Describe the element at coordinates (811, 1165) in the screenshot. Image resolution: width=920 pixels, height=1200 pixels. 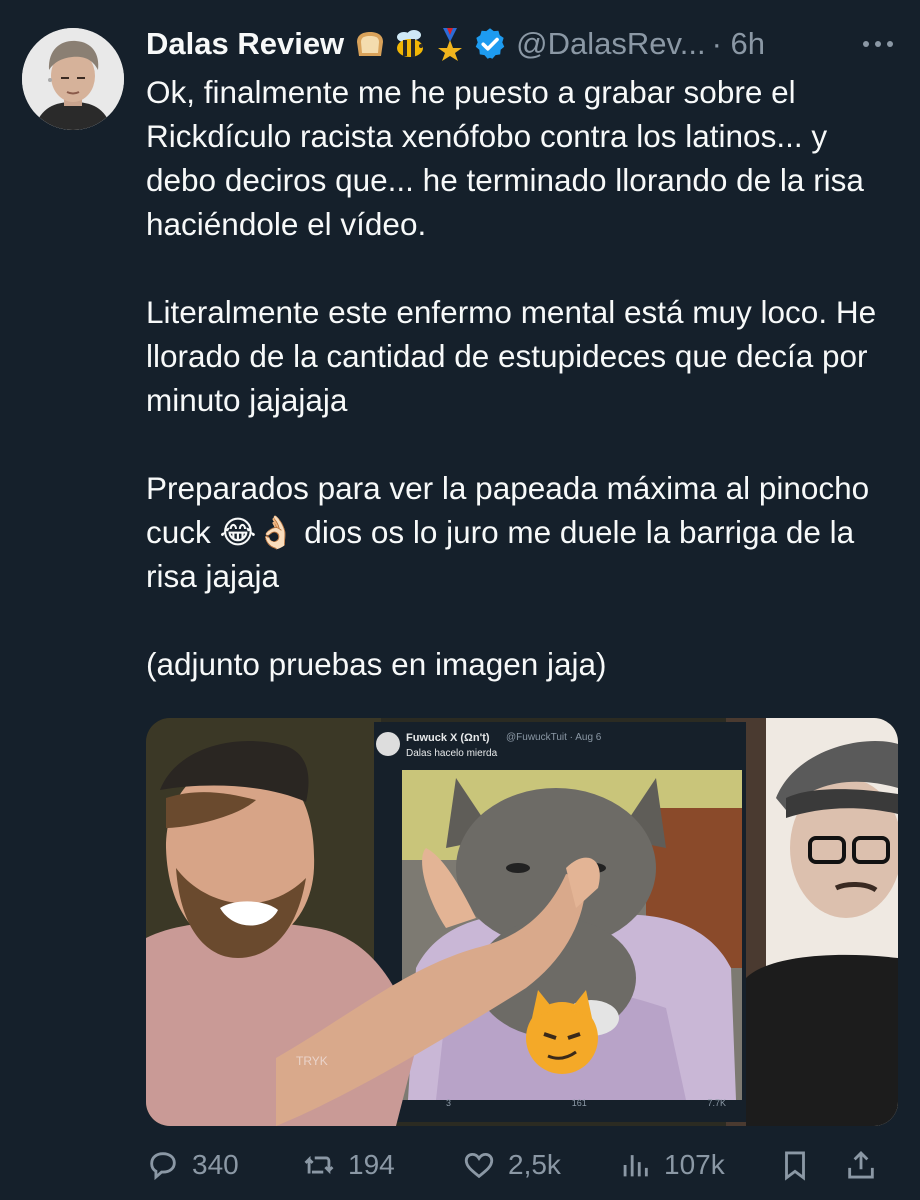
I see `bookmark-button` at that location.